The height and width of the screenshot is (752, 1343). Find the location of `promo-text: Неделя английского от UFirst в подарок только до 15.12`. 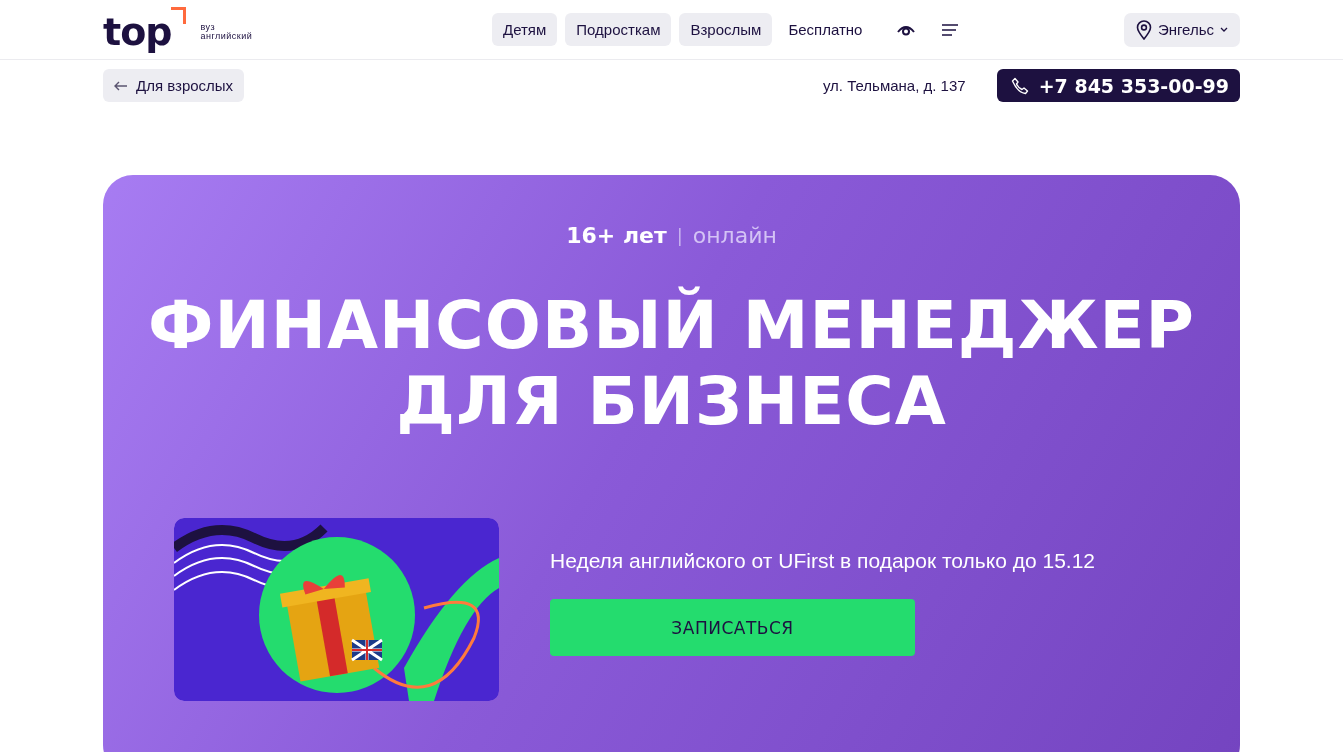

promo-text: Неделя английского от UFirst в подарок только до 15.12 is located at coordinates (822, 561).